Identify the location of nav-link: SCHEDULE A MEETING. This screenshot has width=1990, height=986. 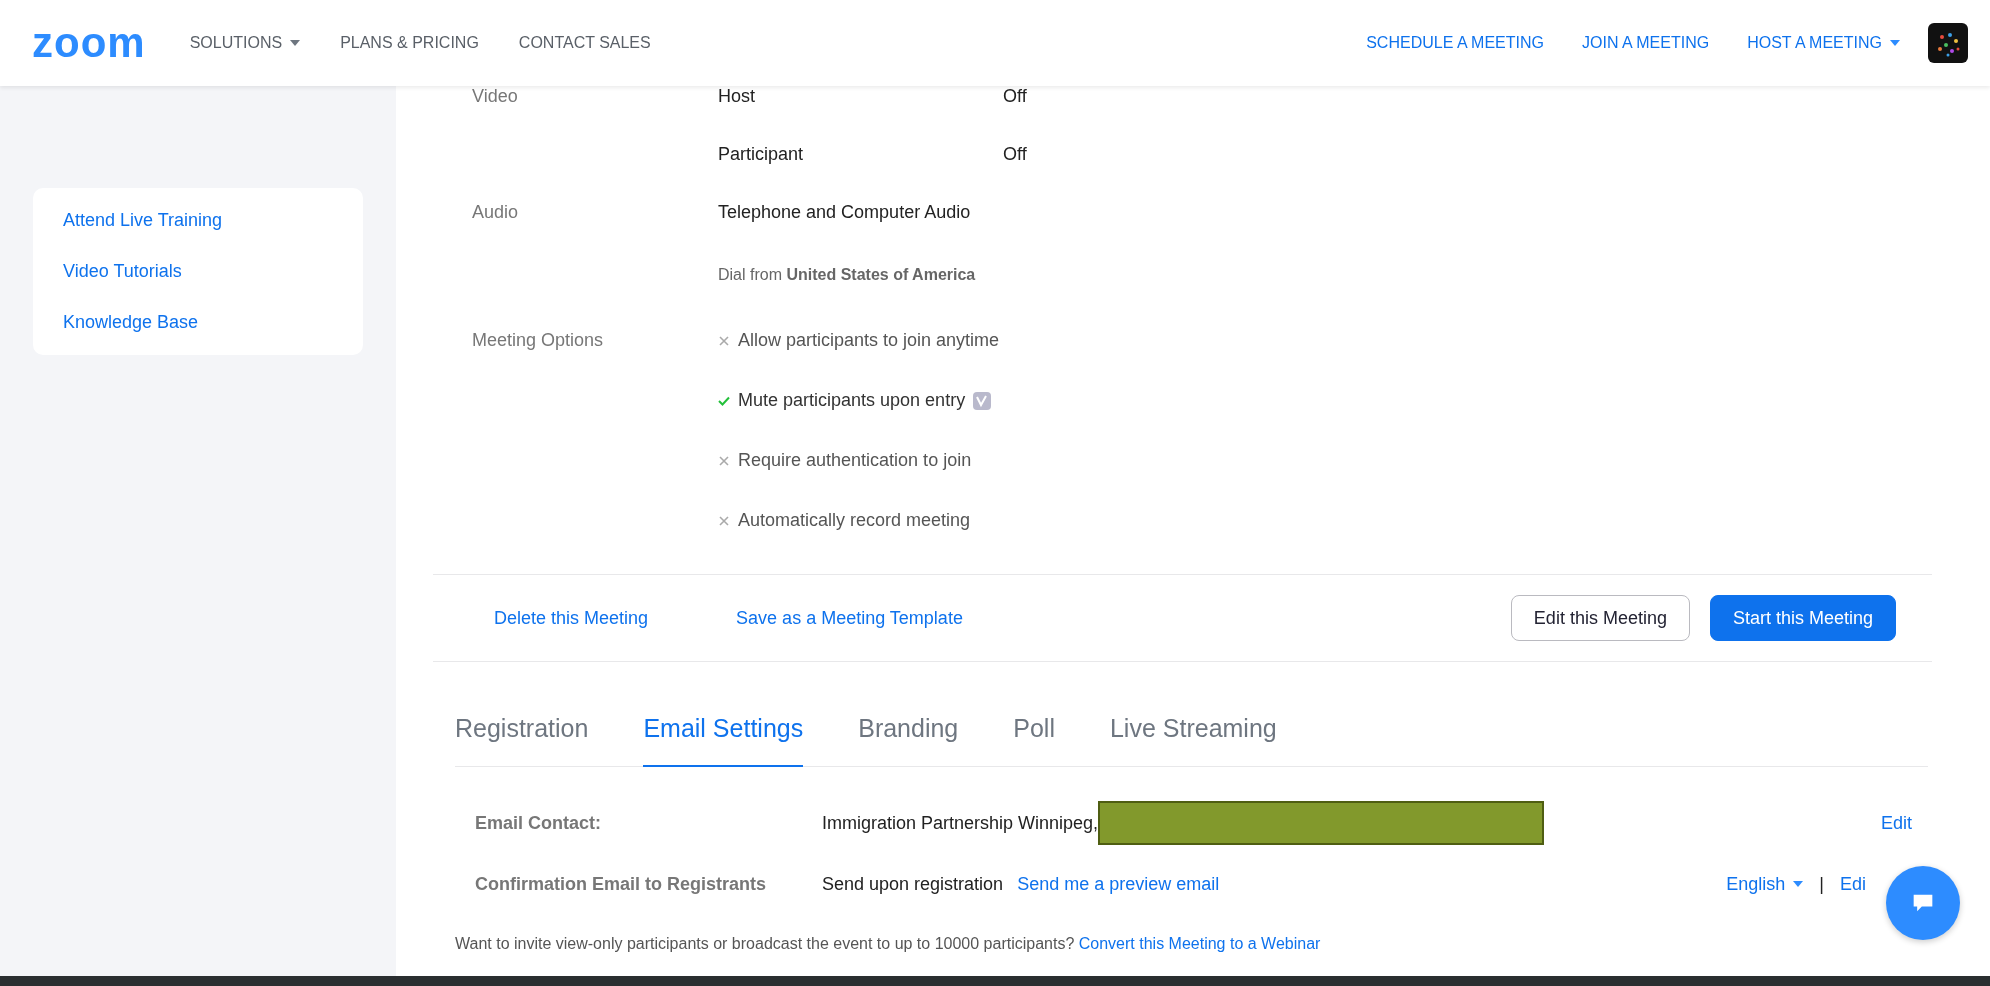
(1455, 43).